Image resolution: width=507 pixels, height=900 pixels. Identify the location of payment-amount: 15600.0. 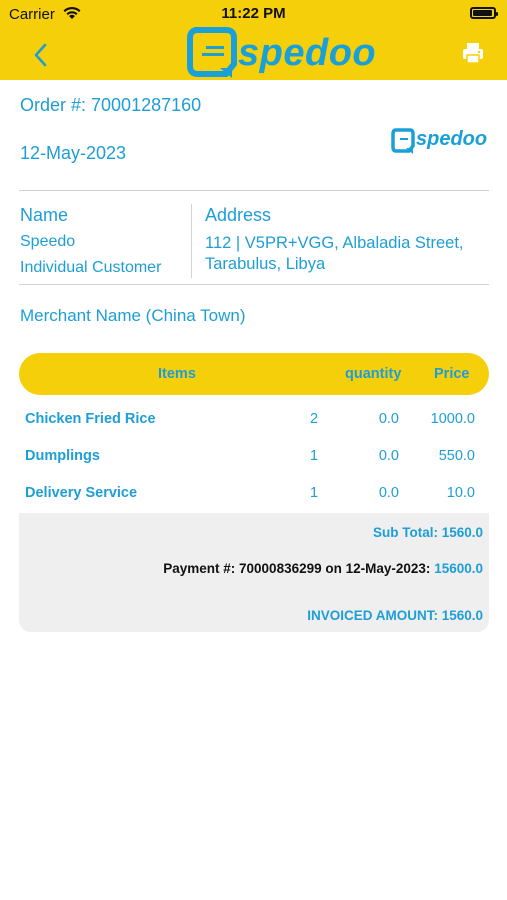
(458, 568).